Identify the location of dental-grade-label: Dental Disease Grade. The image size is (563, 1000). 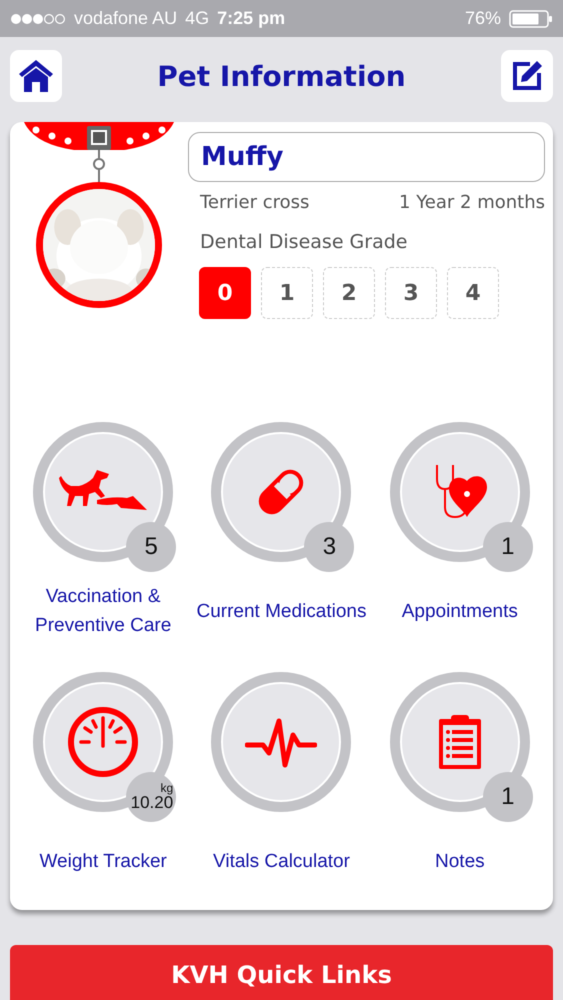
(303, 242).